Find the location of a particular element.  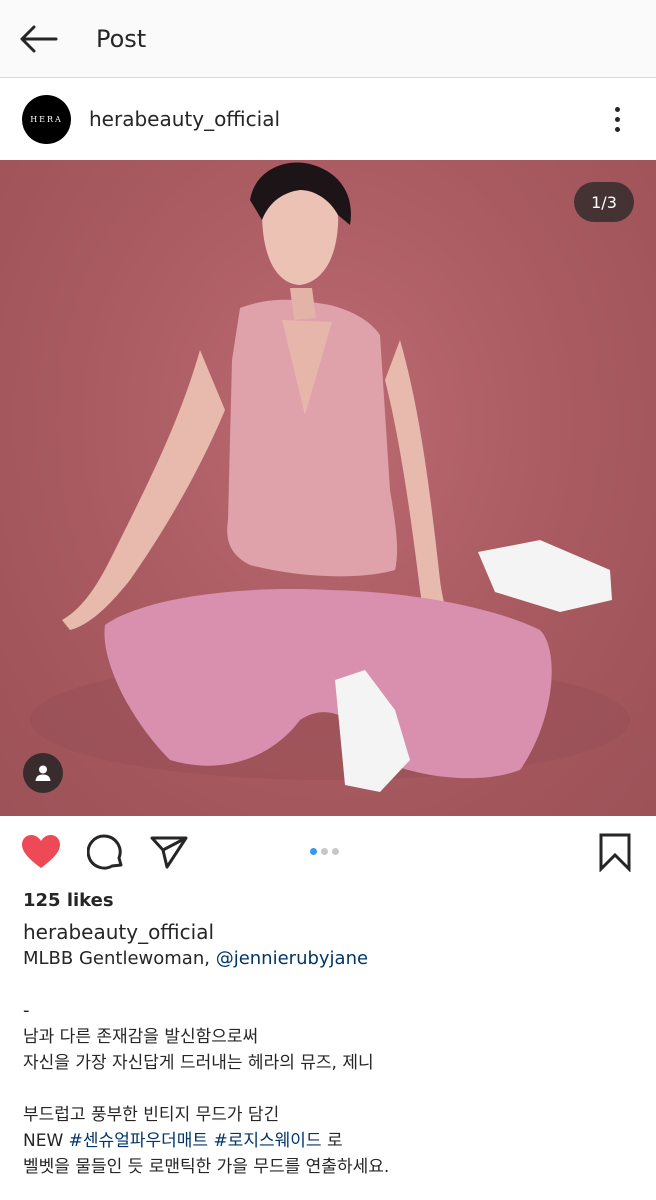

tagged-people-button is located at coordinates (43, 773).